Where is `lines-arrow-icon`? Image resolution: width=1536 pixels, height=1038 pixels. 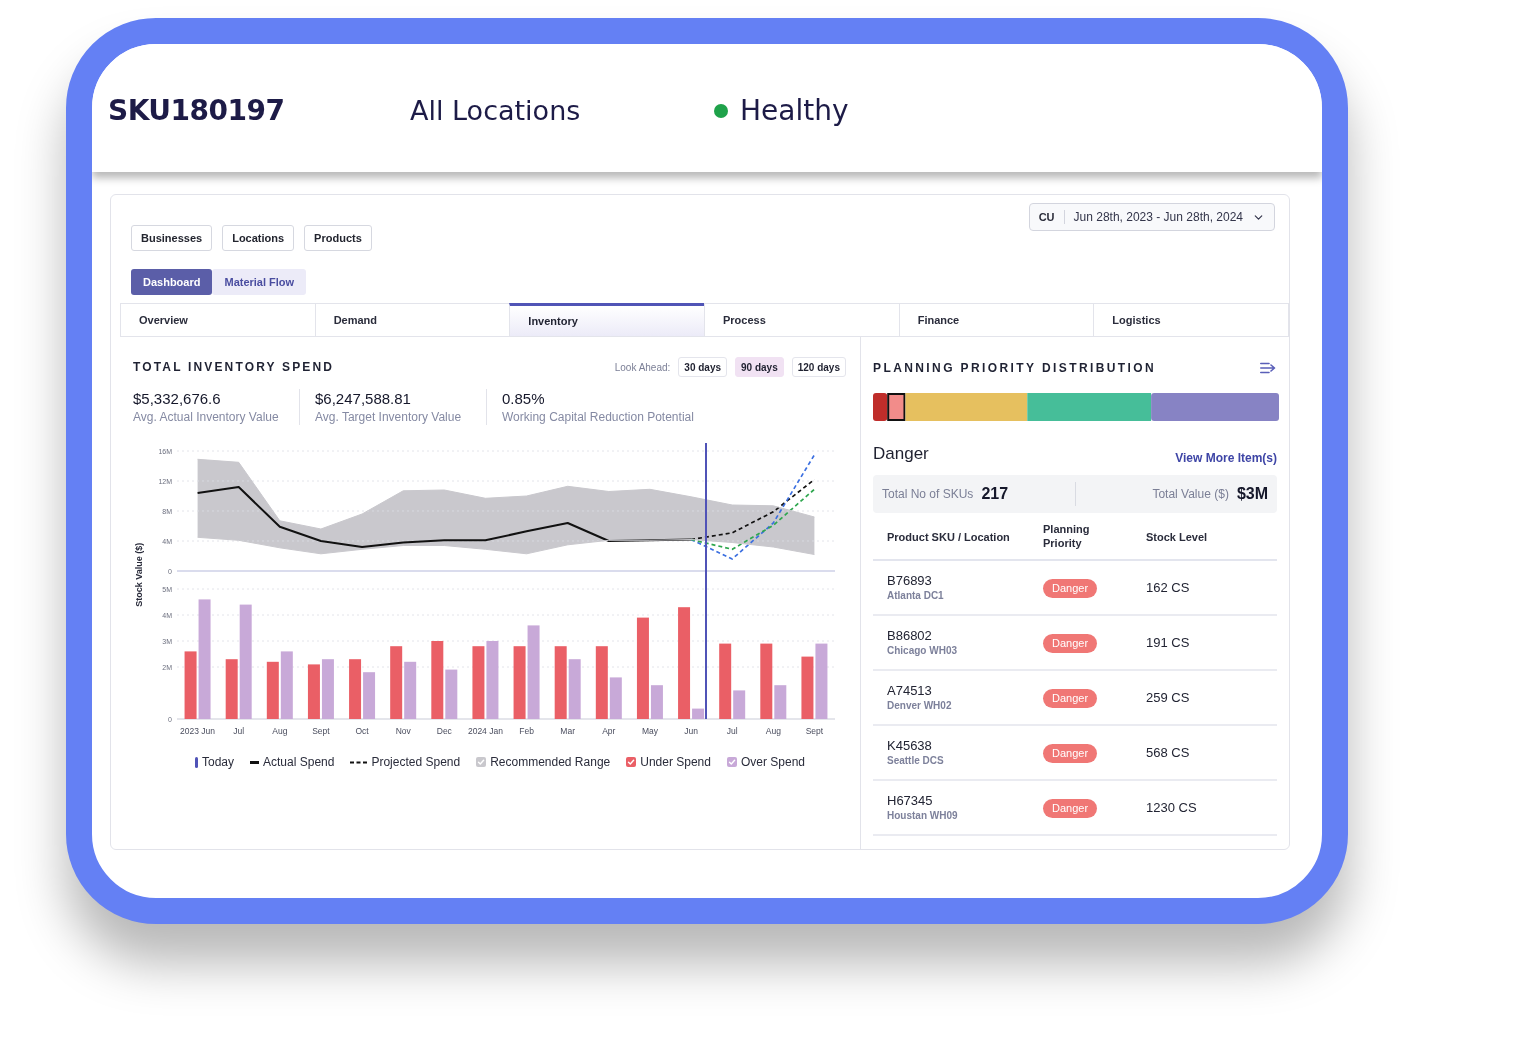 lines-arrow-icon is located at coordinates (1268, 368).